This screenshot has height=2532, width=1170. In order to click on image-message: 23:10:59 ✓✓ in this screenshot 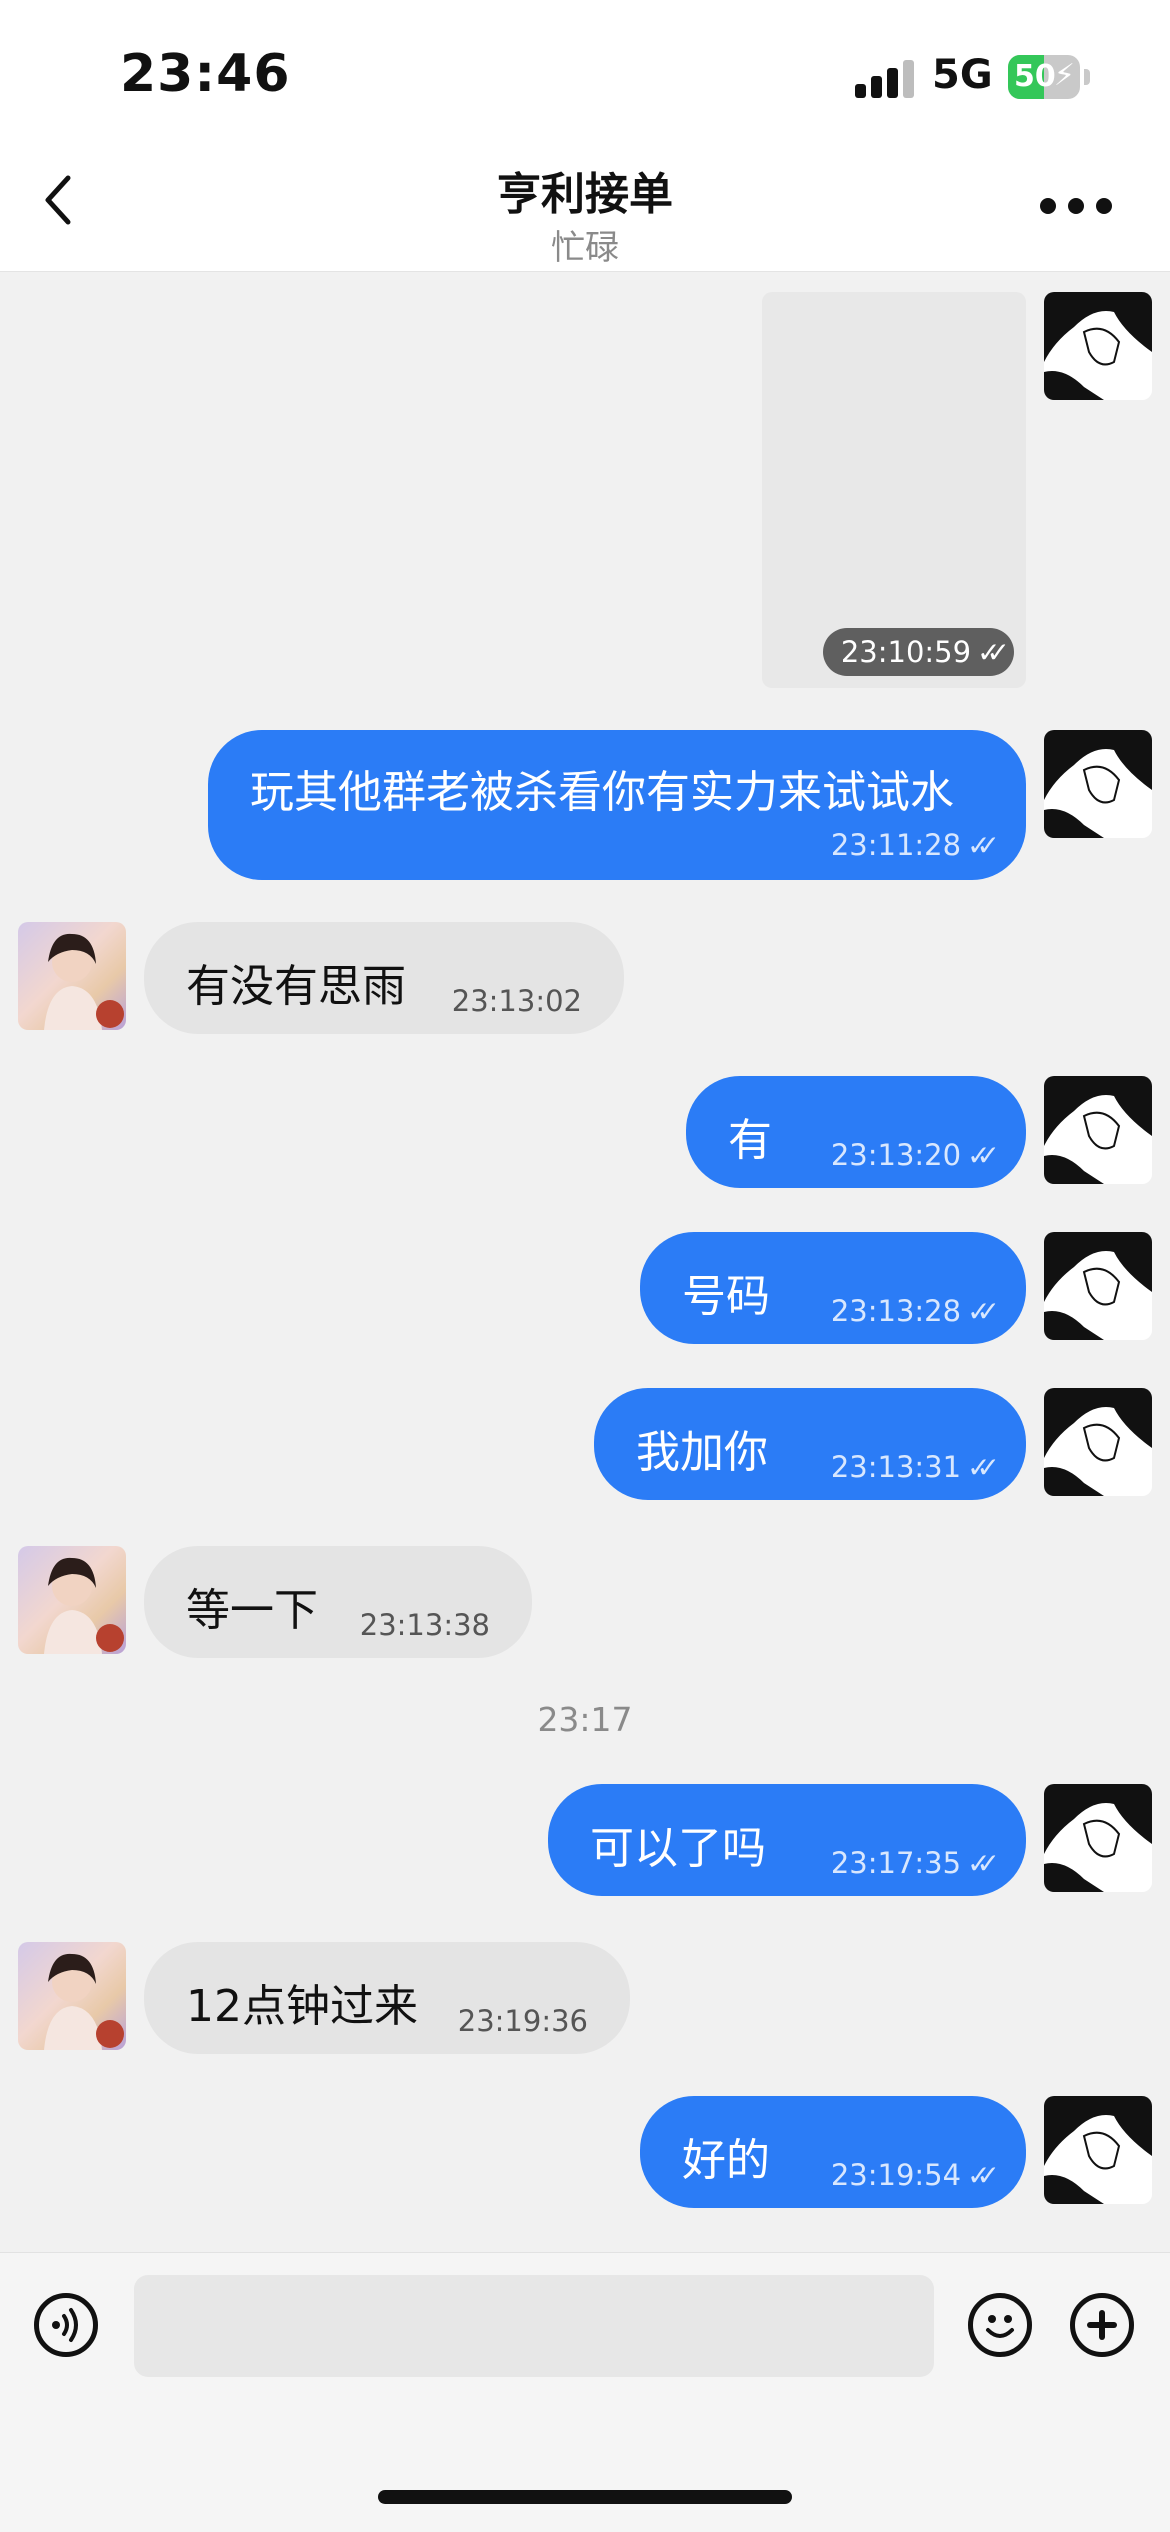, I will do `click(894, 490)`.